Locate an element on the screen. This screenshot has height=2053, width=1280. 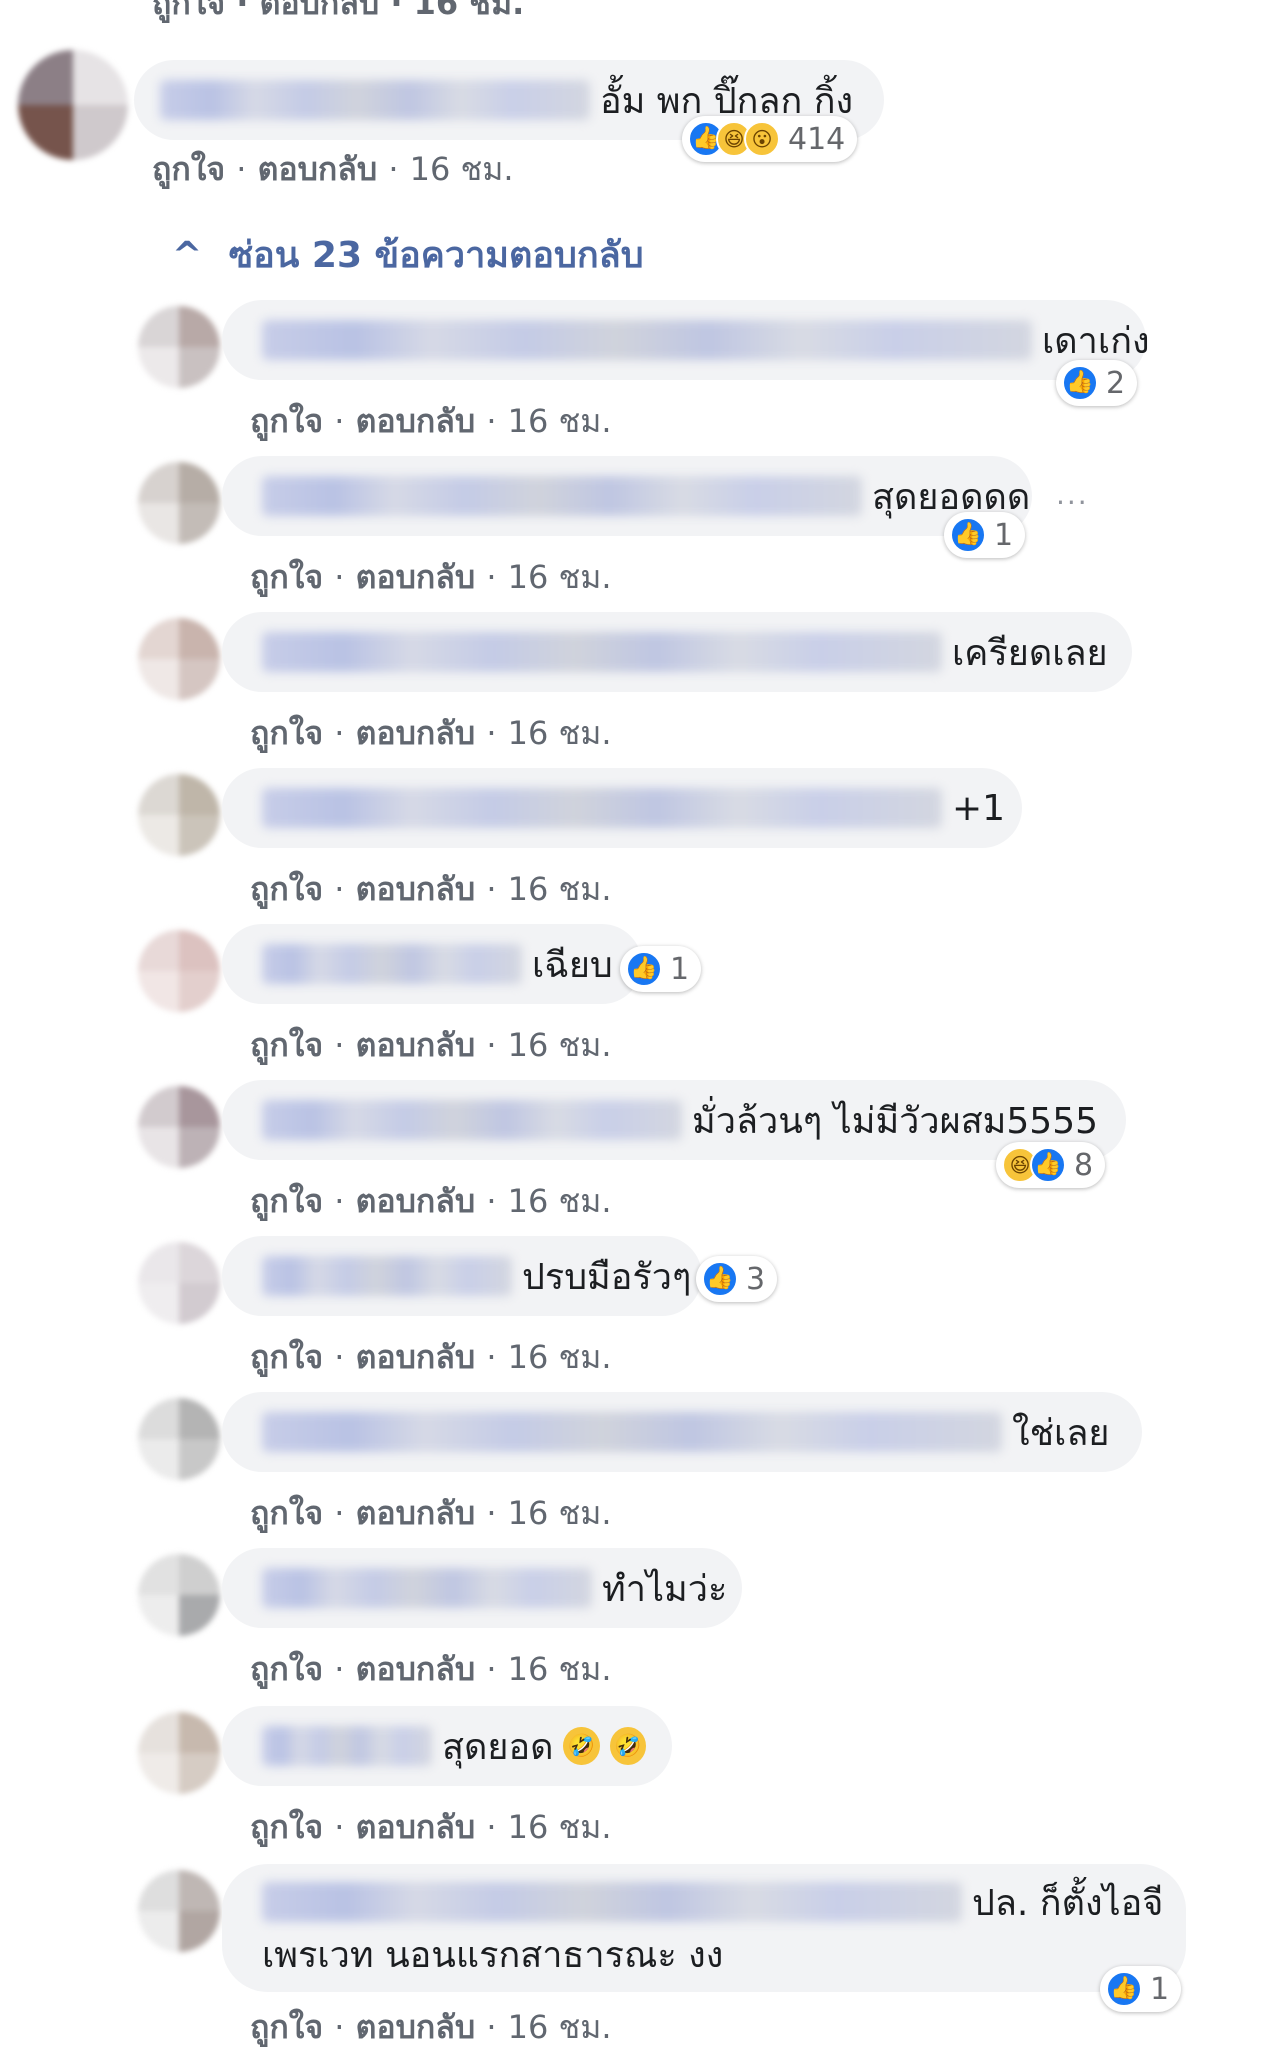
reaction-summary: 👍 3 is located at coordinates (737, 1279).